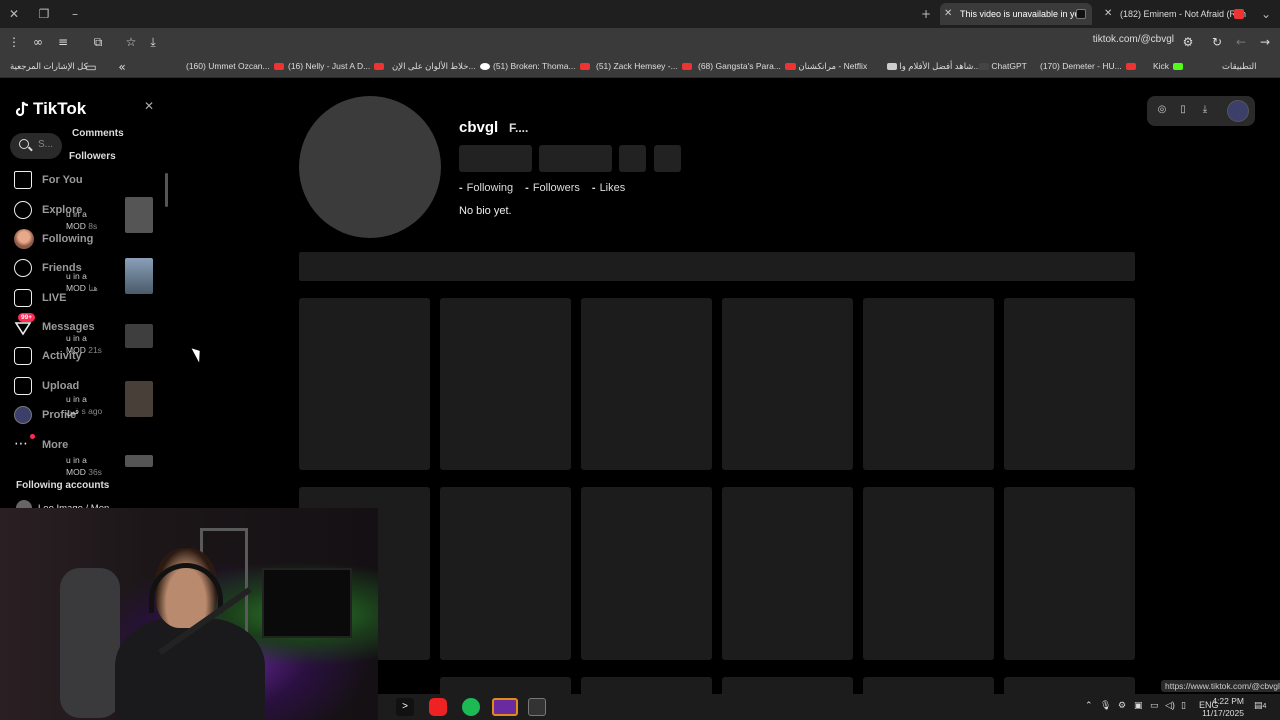 Image resolution: width=1280 pixels, height=720 pixels. What do you see at coordinates (717, 266) in the screenshot?
I see `profile-tabs-skeleton` at bounding box center [717, 266].